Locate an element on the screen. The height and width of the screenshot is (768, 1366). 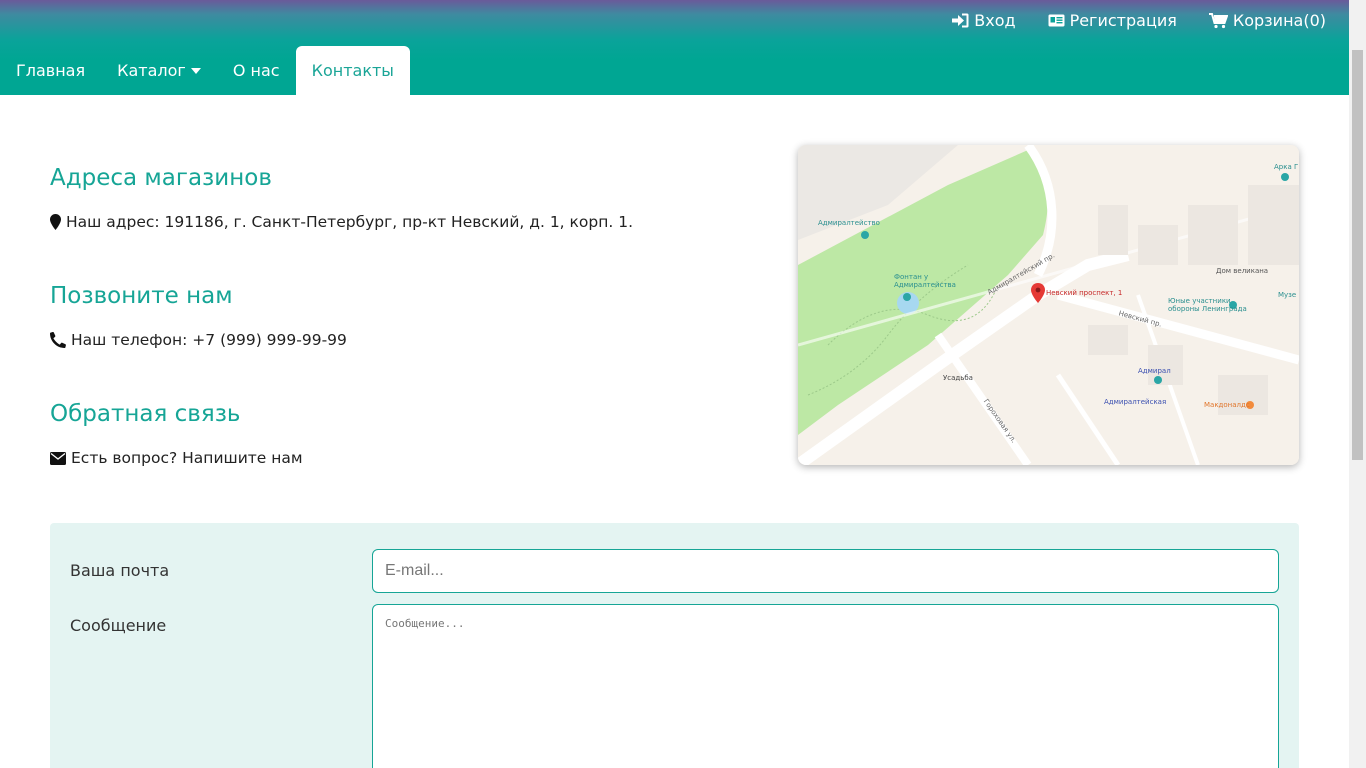
cart-label: Корзина(0) is located at coordinates (1279, 20).